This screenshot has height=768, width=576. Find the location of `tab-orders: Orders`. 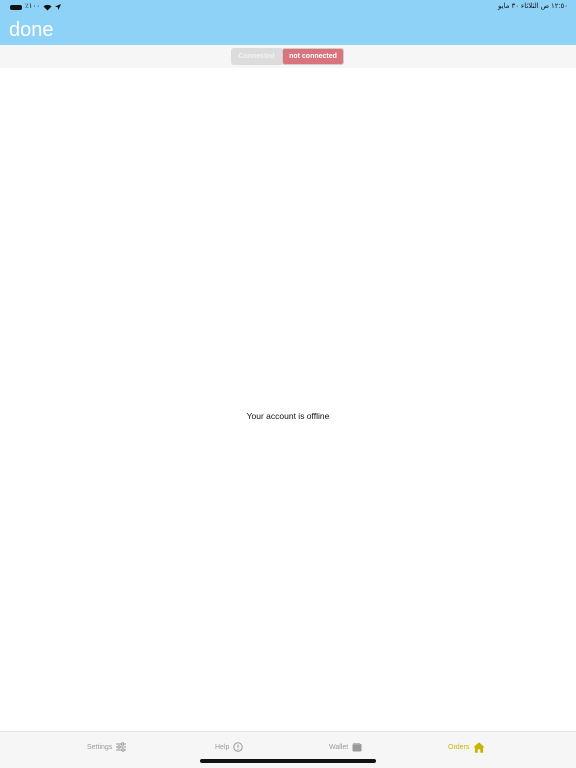

tab-orders: Orders is located at coordinates (467, 747).